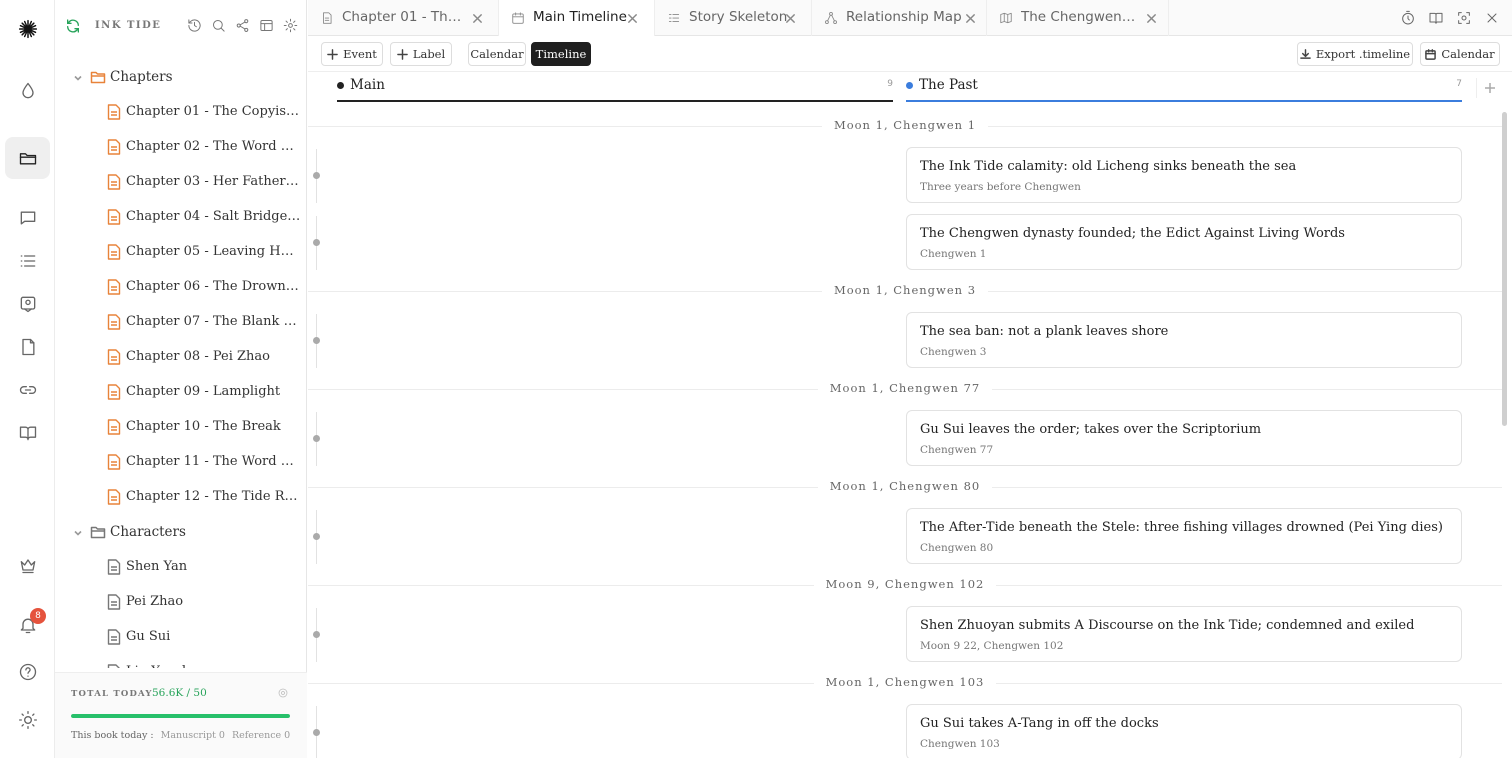 The width and height of the screenshot is (1512, 758). Describe the element at coordinates (1460, 54) in the screenshot. I see `calendar-settings-button: Calendar` at that location.